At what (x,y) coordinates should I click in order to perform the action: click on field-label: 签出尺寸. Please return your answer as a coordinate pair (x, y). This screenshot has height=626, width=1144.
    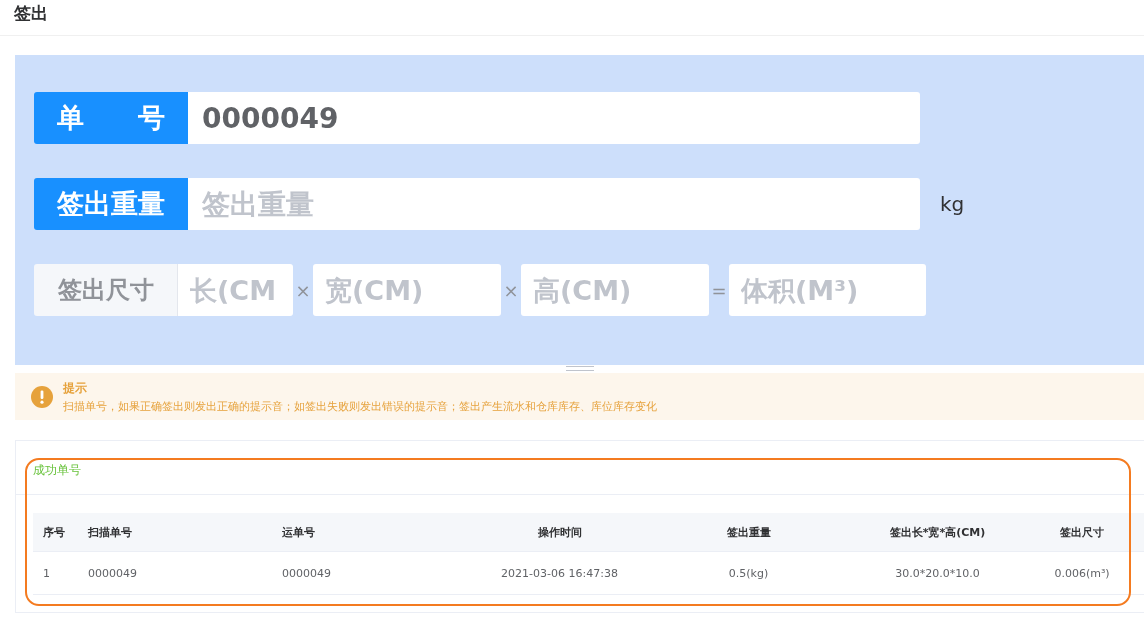
    Looking at the image, I should click on (105, 290).